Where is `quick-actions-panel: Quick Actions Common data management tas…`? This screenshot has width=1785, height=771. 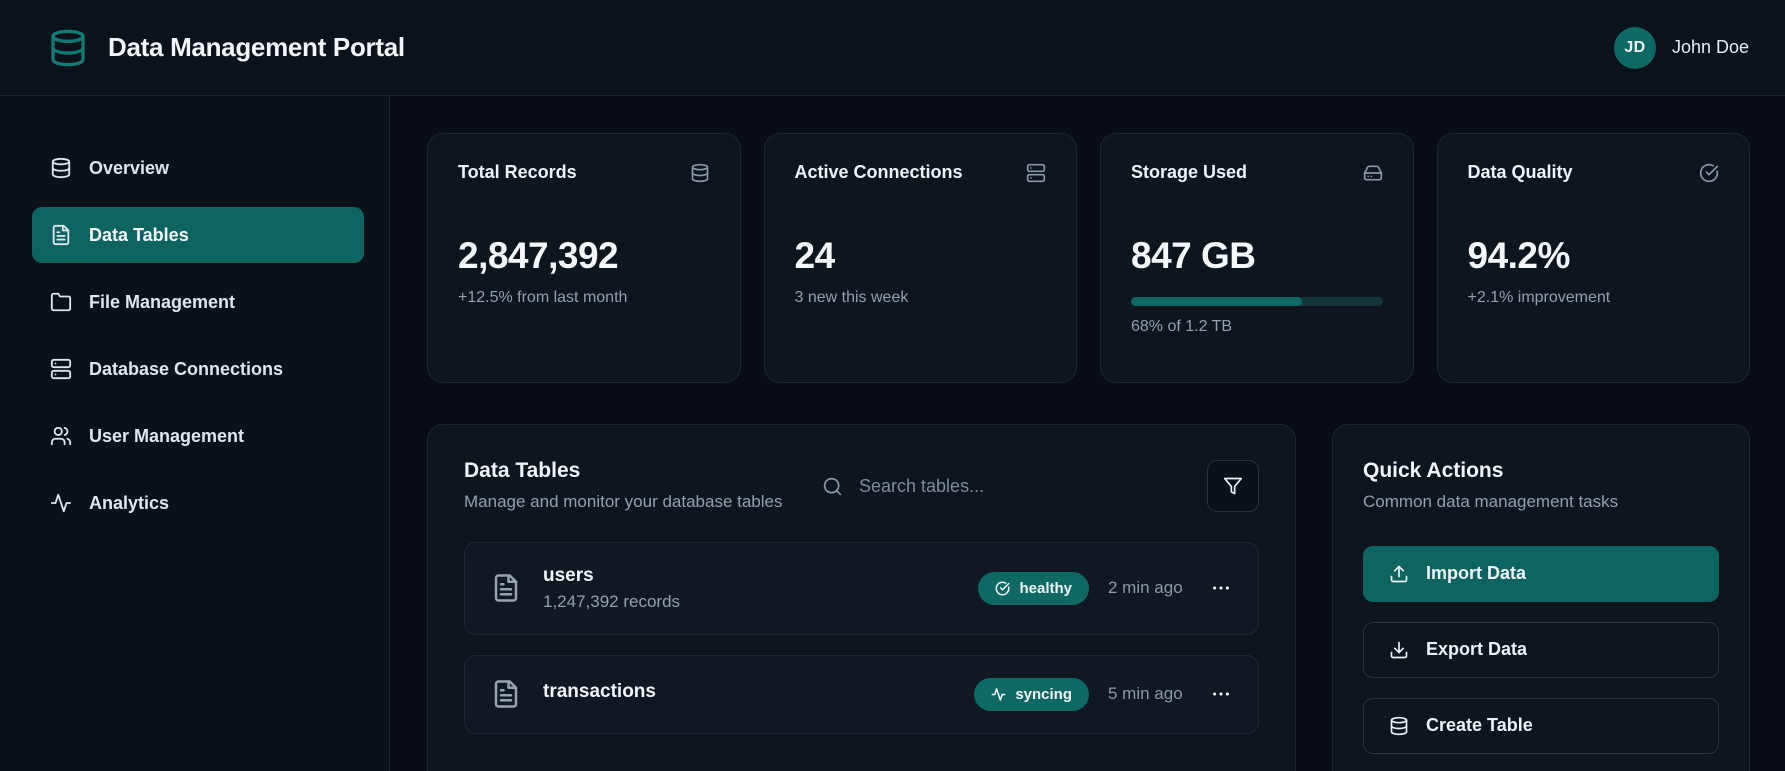
quick-actions-panel: Quick Actions Common data management tas… is located at coordinates (1541, 597).